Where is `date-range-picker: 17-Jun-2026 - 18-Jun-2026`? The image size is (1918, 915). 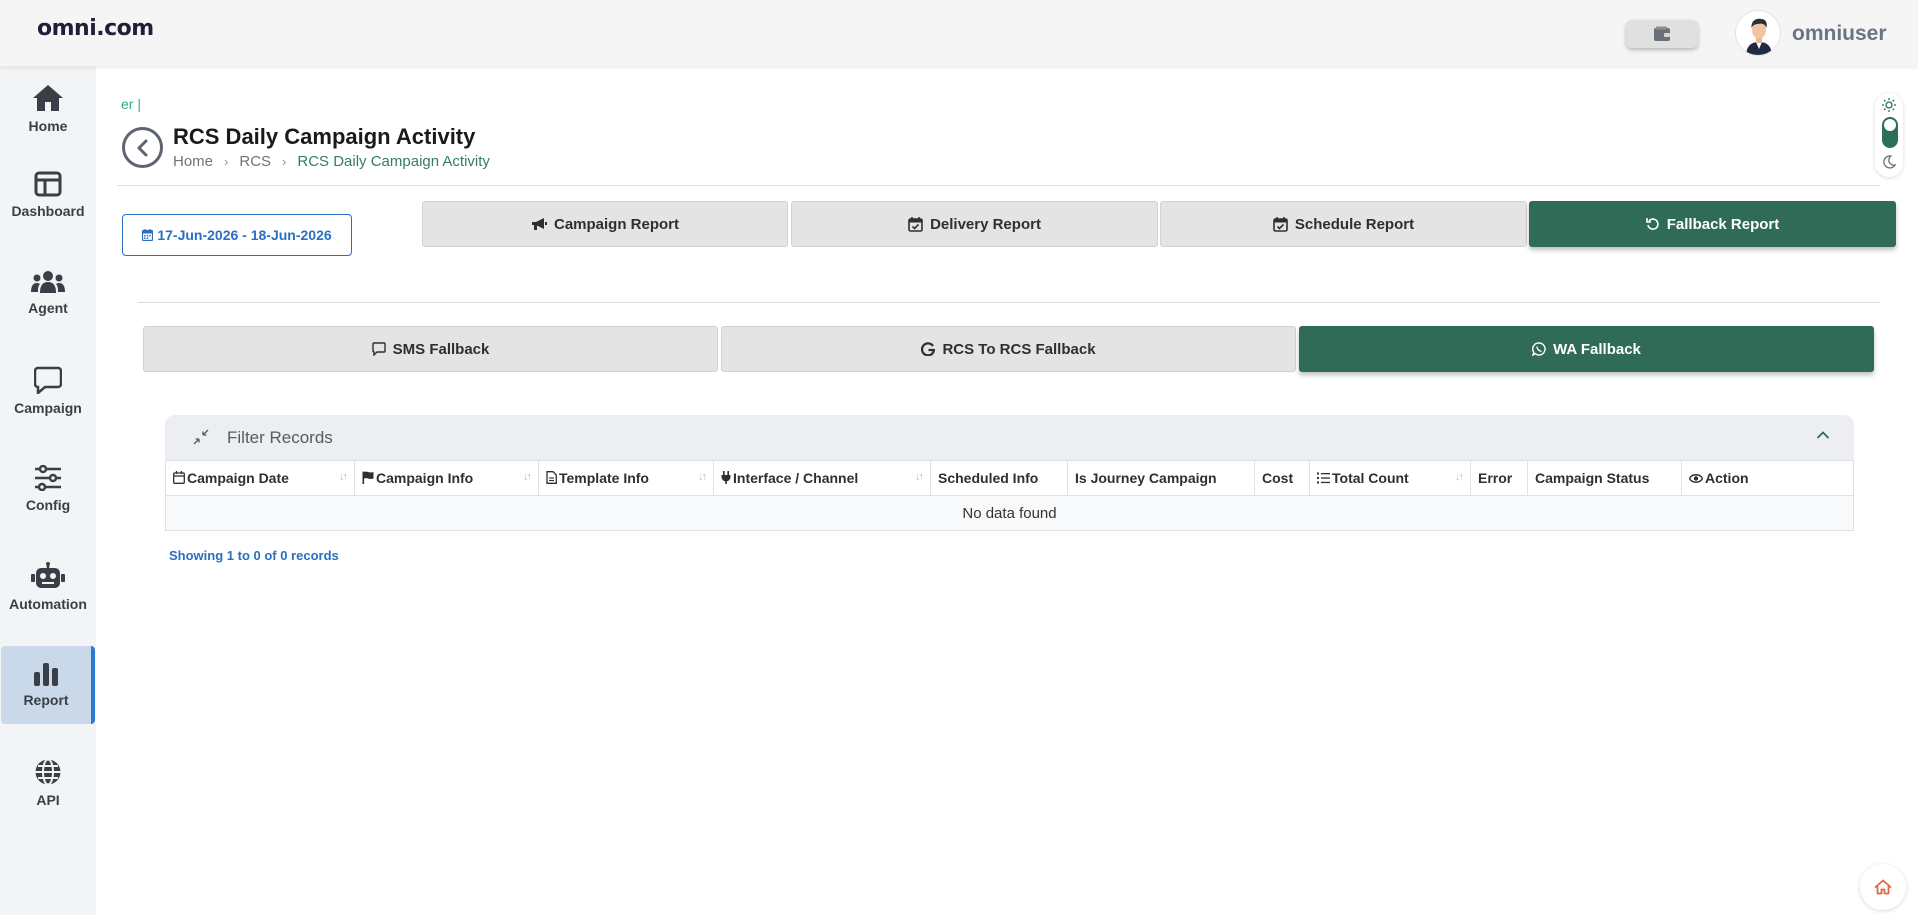
date-range-picker: 17-Jun-2026 - 18-Jun-2026 is located at coordinates (237, 235).